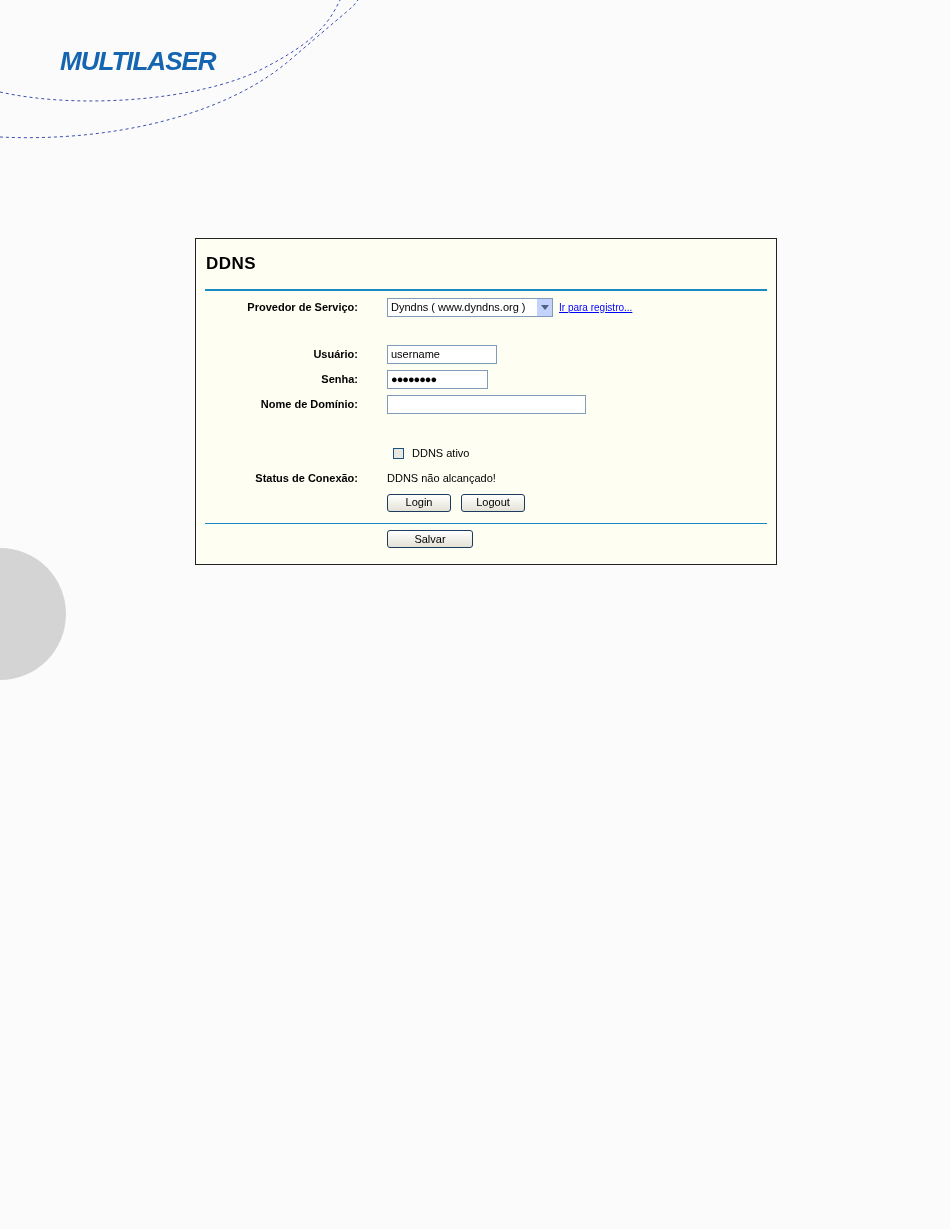 This screenshot has width=950, height=1229. I want to click on input-field: username, so click(442, 354).